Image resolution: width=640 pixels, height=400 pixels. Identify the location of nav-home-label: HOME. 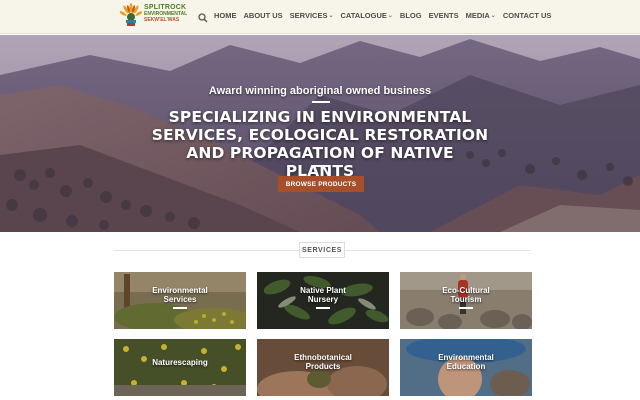
(225, 15).